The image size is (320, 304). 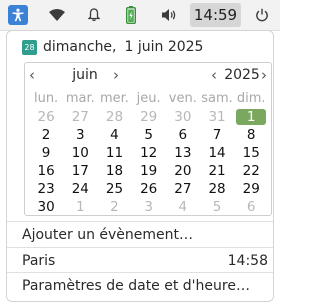 I want to click on calendar-day-outside: 1, so click(x=80, y=207).